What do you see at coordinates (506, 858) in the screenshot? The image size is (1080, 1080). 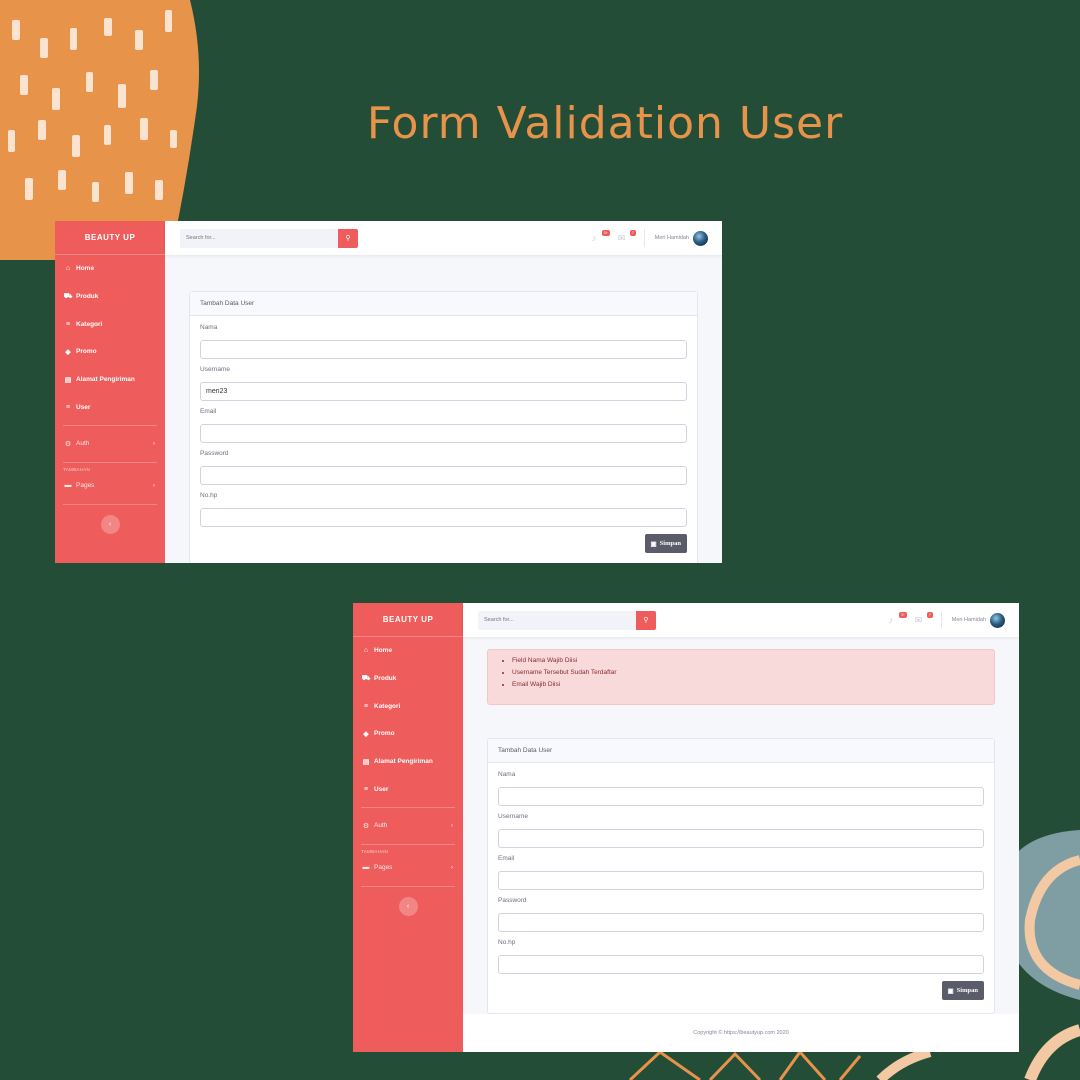 I see `email-label: Email` at bounding box center [506, 858].